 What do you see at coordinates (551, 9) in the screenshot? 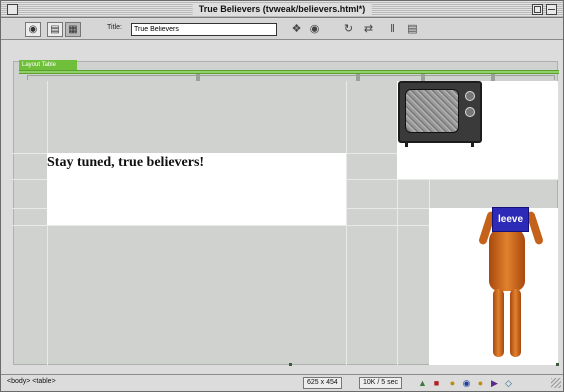
I see `collapse-box` at bounding box center [551, 9].